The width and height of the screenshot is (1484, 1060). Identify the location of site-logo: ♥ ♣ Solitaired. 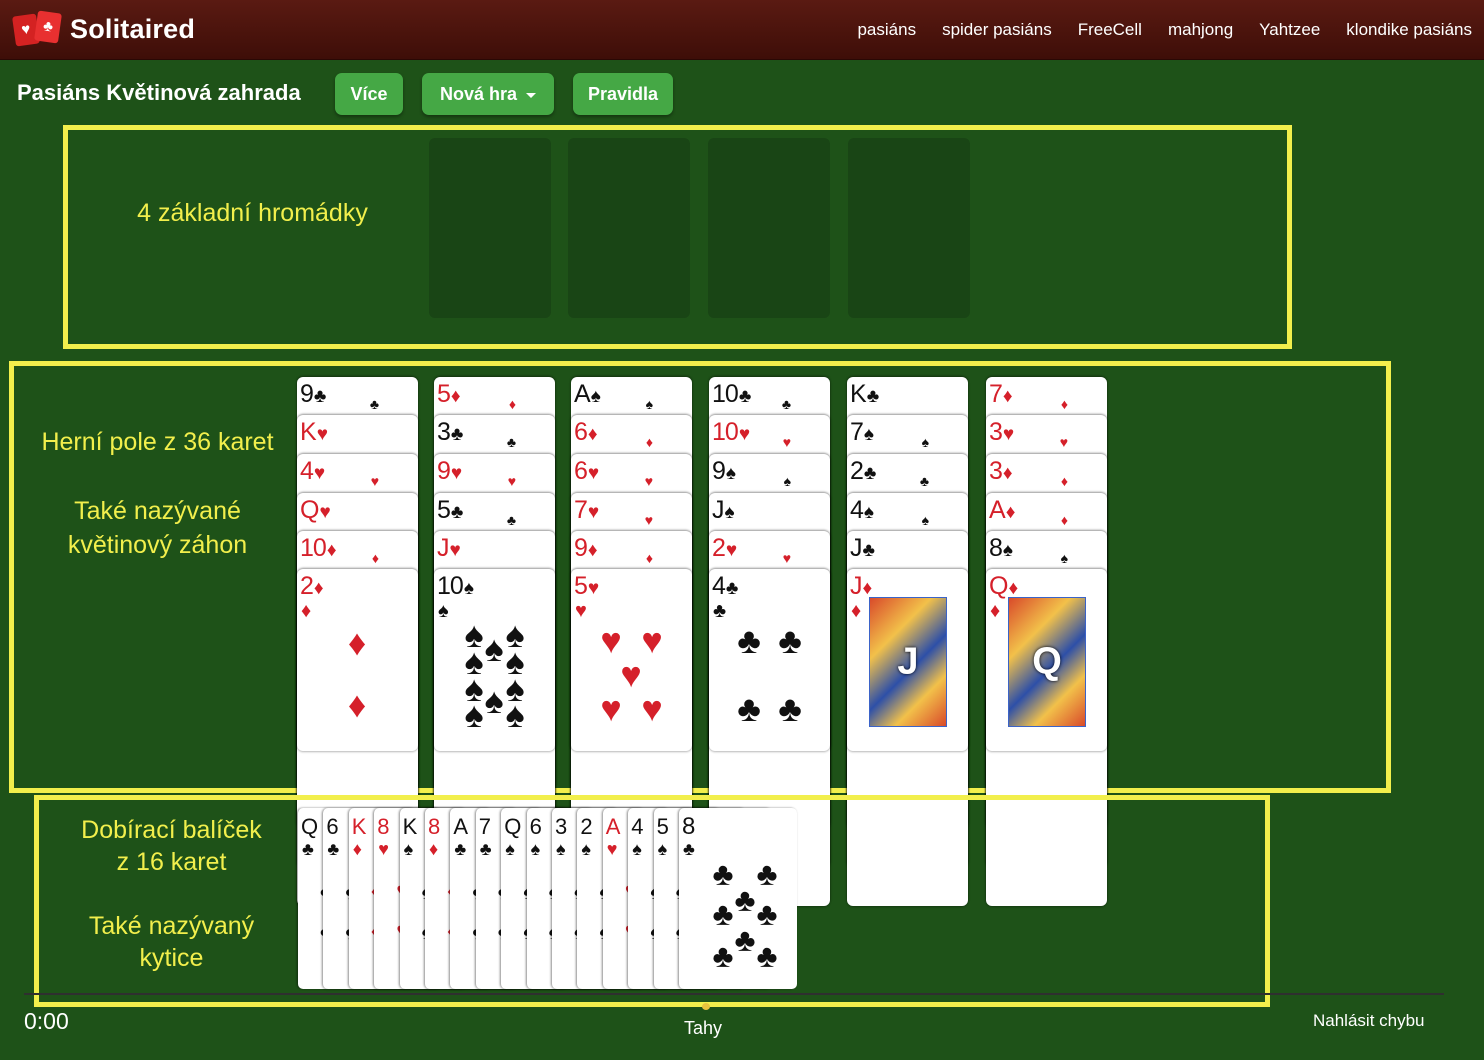
(103, 28).